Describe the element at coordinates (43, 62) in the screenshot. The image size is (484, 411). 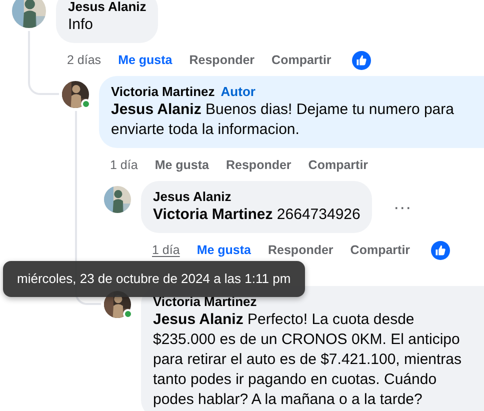
I see `thread-line` at that location.